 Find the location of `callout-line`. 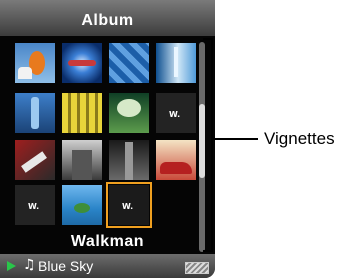

callout-line is located at coordinates (235, 139).